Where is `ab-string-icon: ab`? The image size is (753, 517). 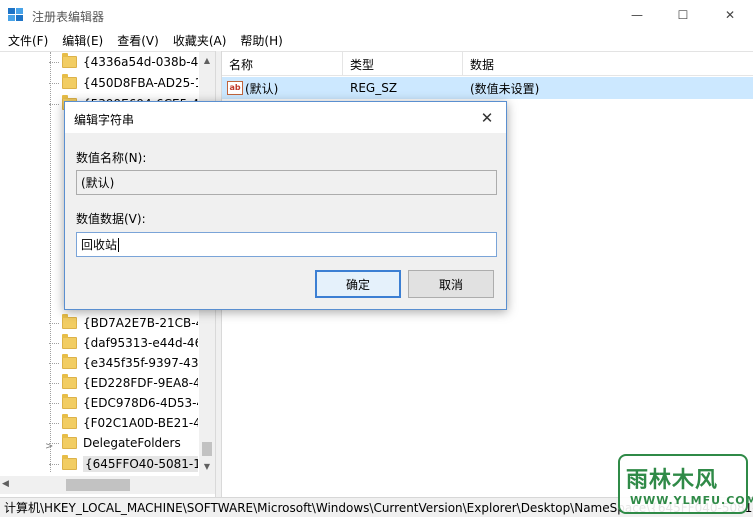 ab-string-icon: ab is located at coordinates (235, 88).